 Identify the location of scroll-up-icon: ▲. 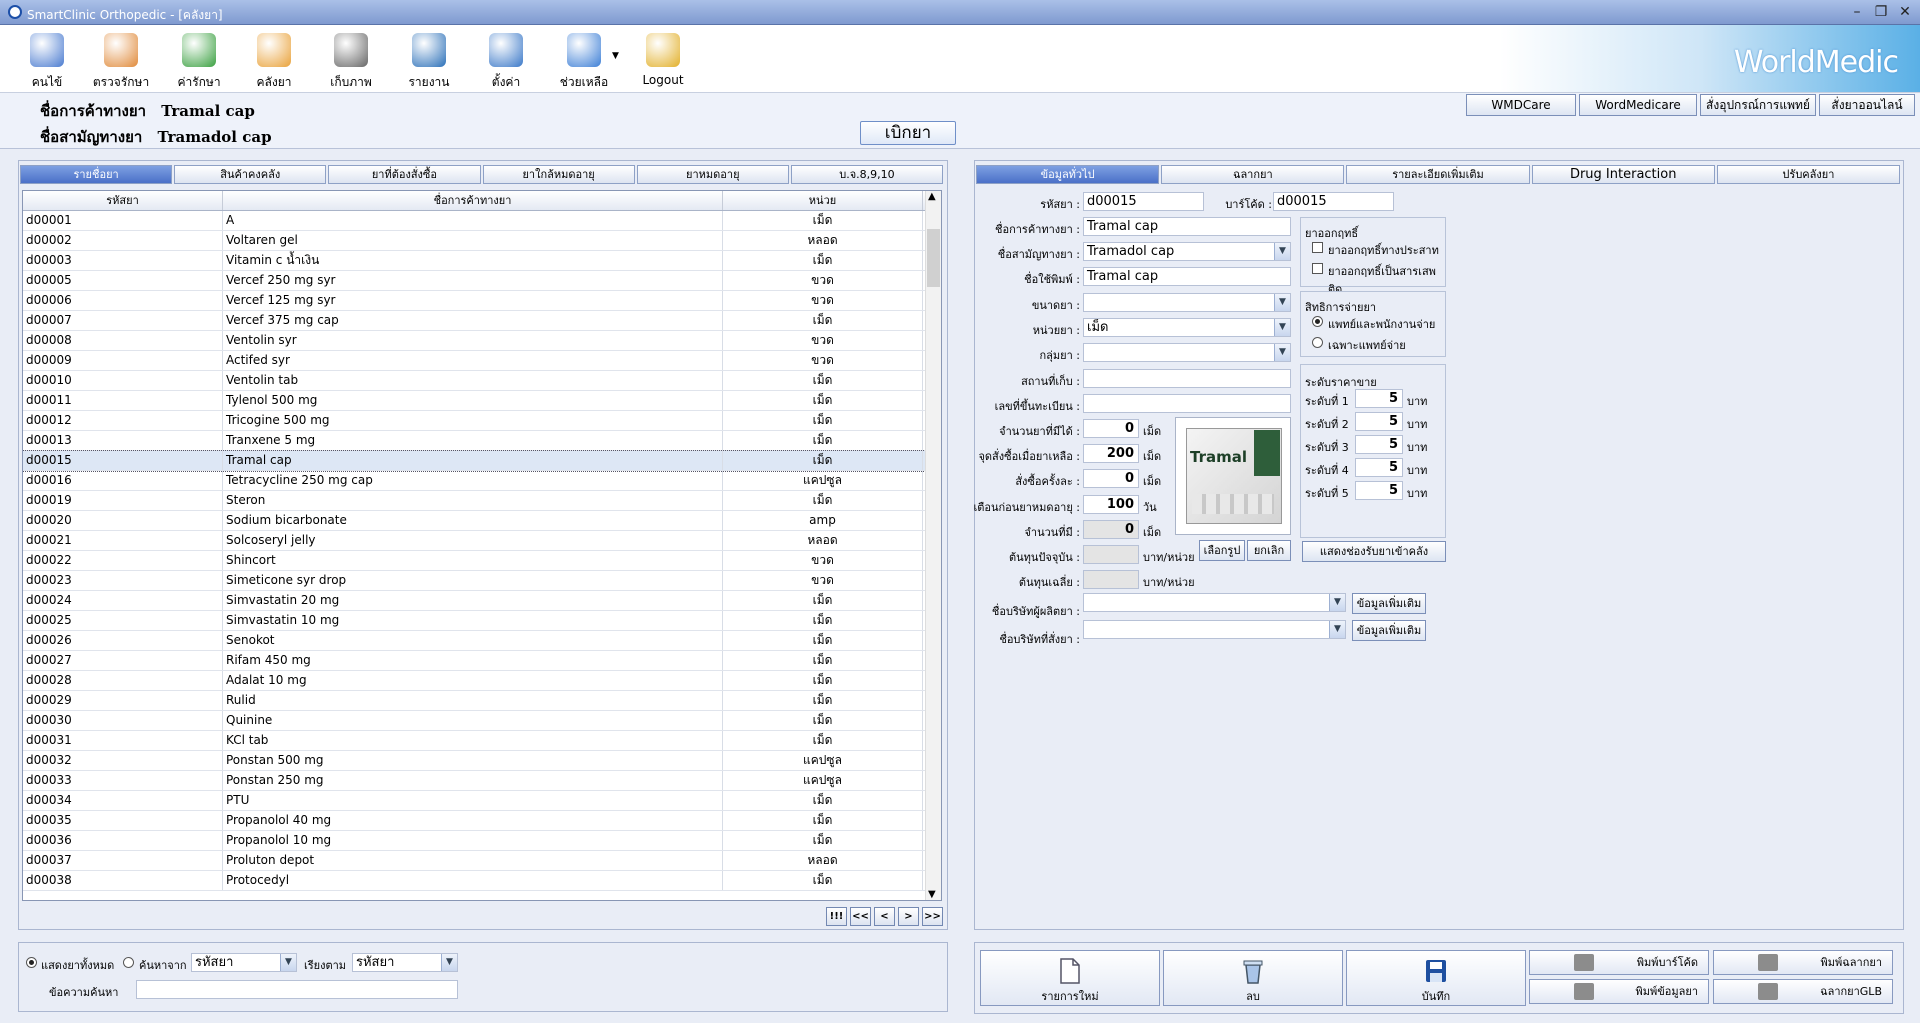
(932, 196).